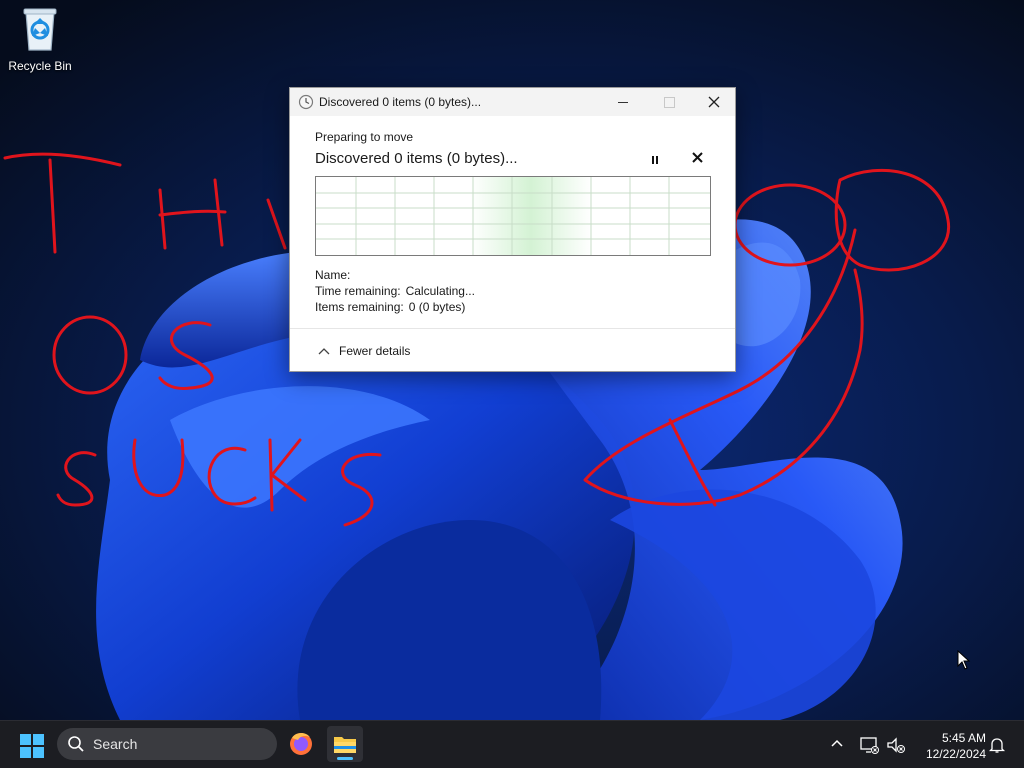  I want to click on items-remaining-value: 0 (0 bytes), so click(437, 307).